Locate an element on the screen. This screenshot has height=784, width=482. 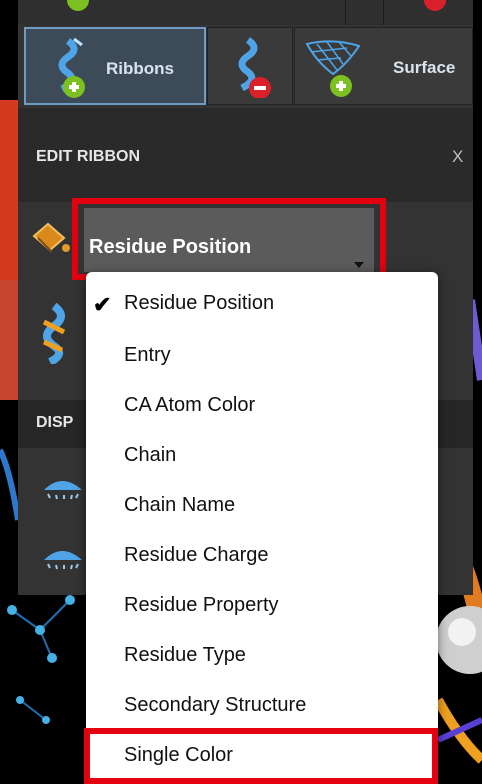
display-title: DISP is located at coordinates (55, 422).